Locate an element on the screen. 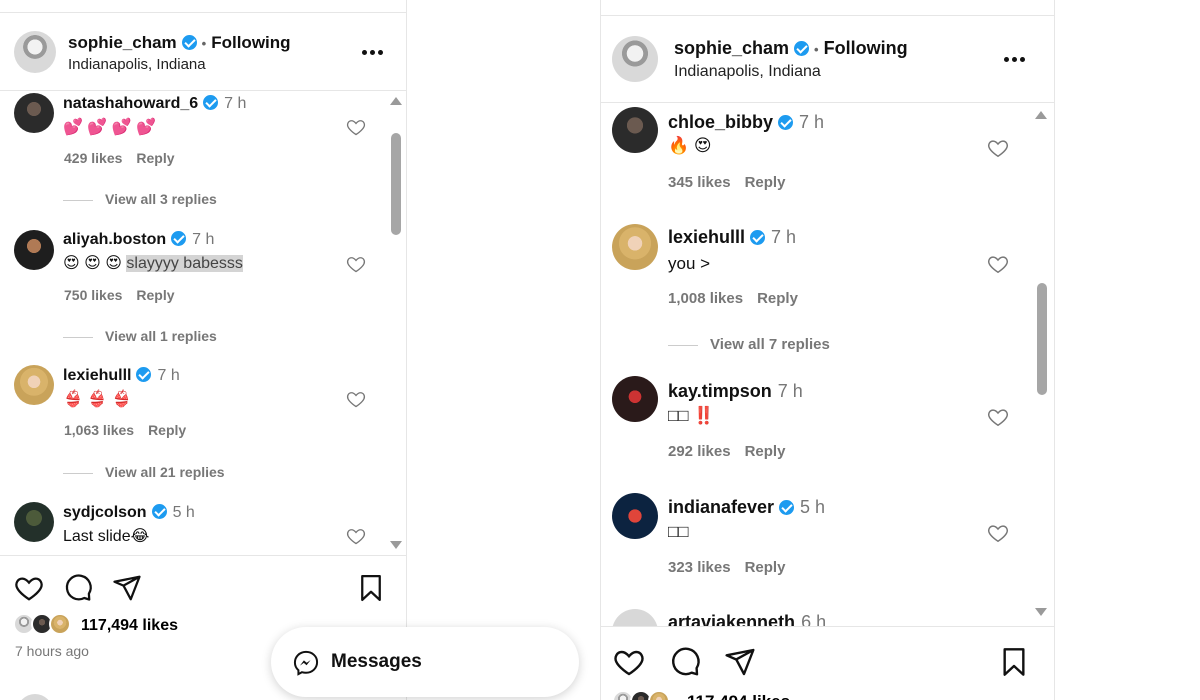 The height and width of the screenshot is (700, 1200). comment-meta: 750 likes Reply is located at coordinates (119, 295).